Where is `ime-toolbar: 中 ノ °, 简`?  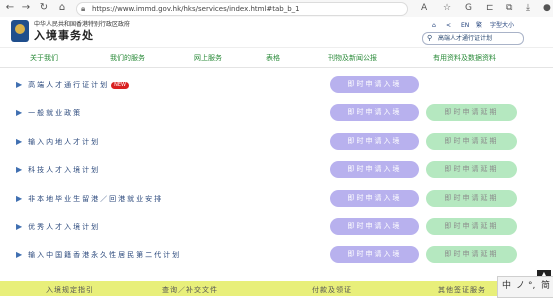
ime-toolbar: 中 ノ °, 简 is located at coordinates (525, 287).